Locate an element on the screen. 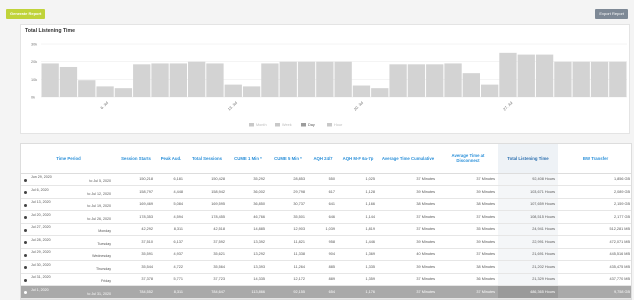 Image resolution: width=634 pixels, height=300 pixels. table-cell: 1,128 is located at coordinates (358, 192).